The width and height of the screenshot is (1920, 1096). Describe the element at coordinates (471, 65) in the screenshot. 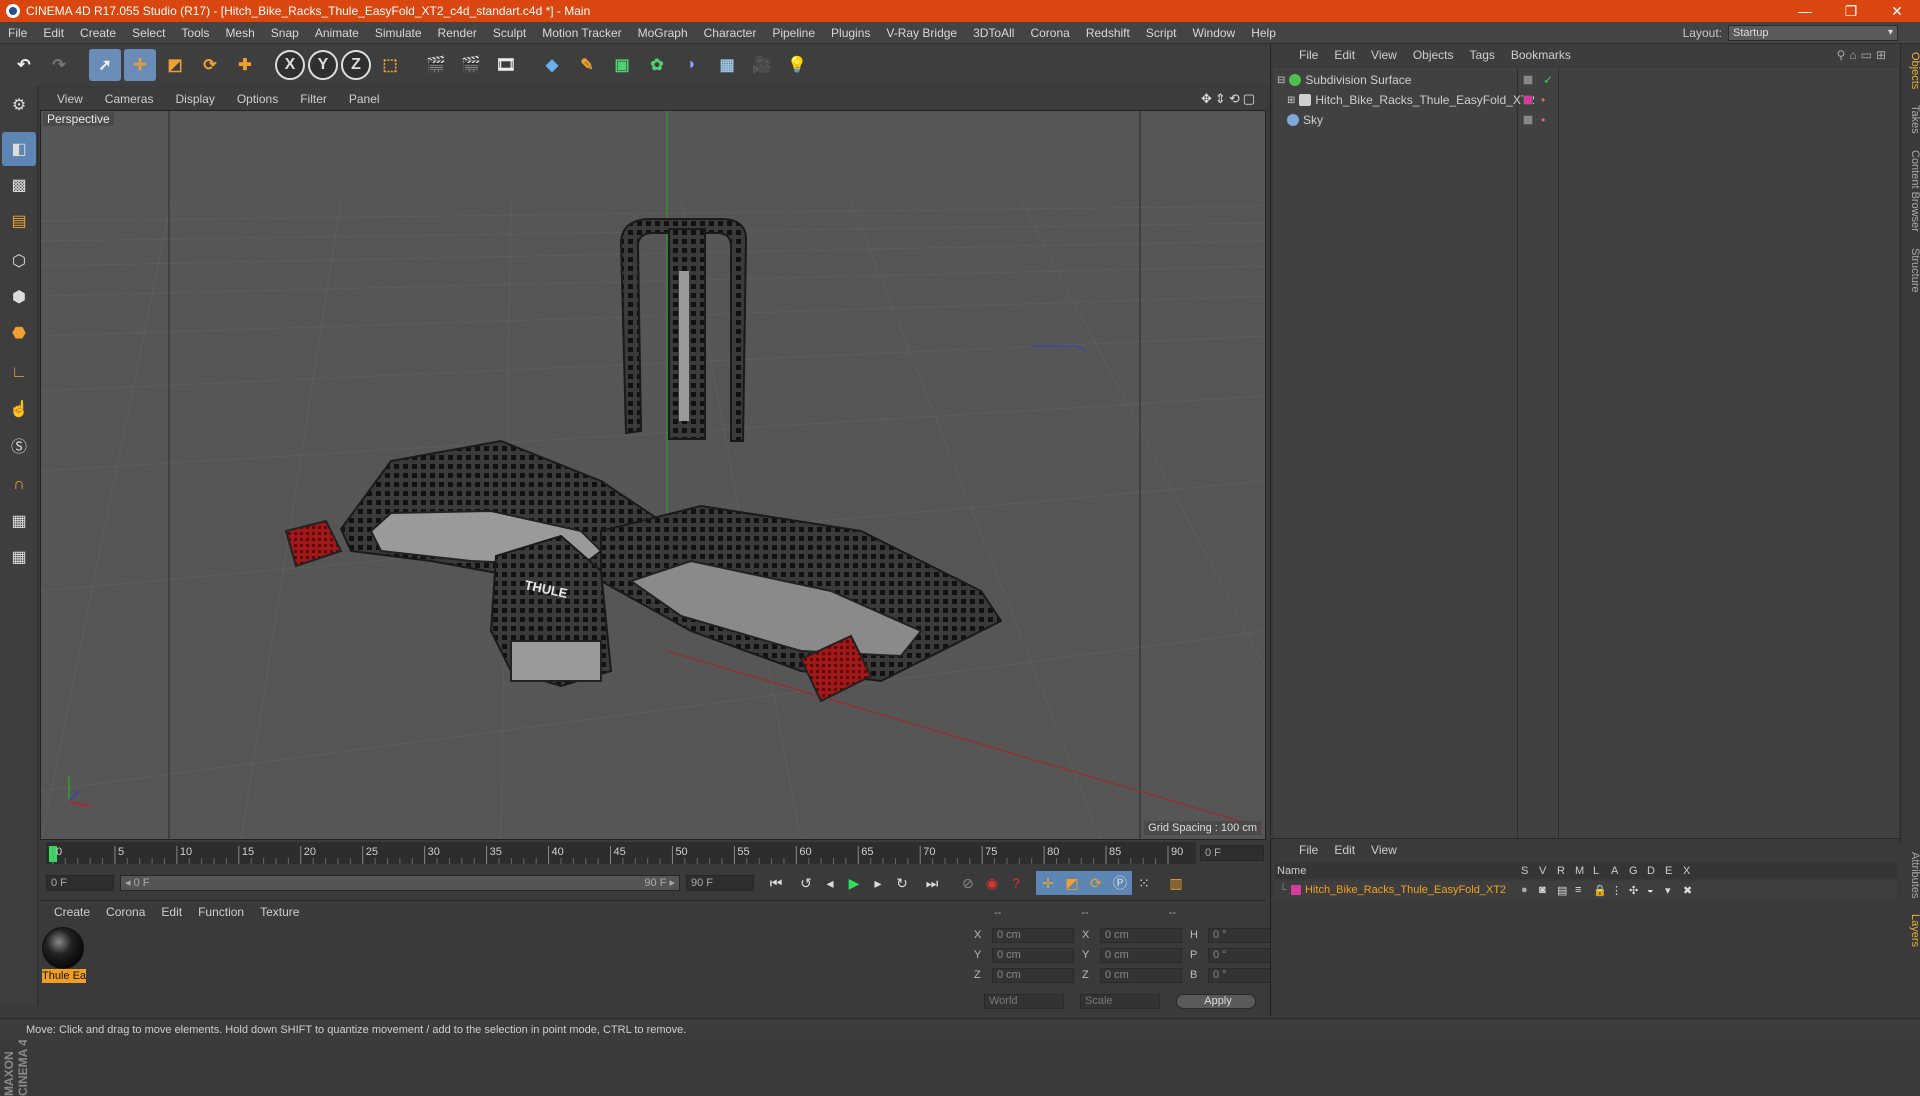

I see `render-picture-viewer-icon: 🎬` at that location.